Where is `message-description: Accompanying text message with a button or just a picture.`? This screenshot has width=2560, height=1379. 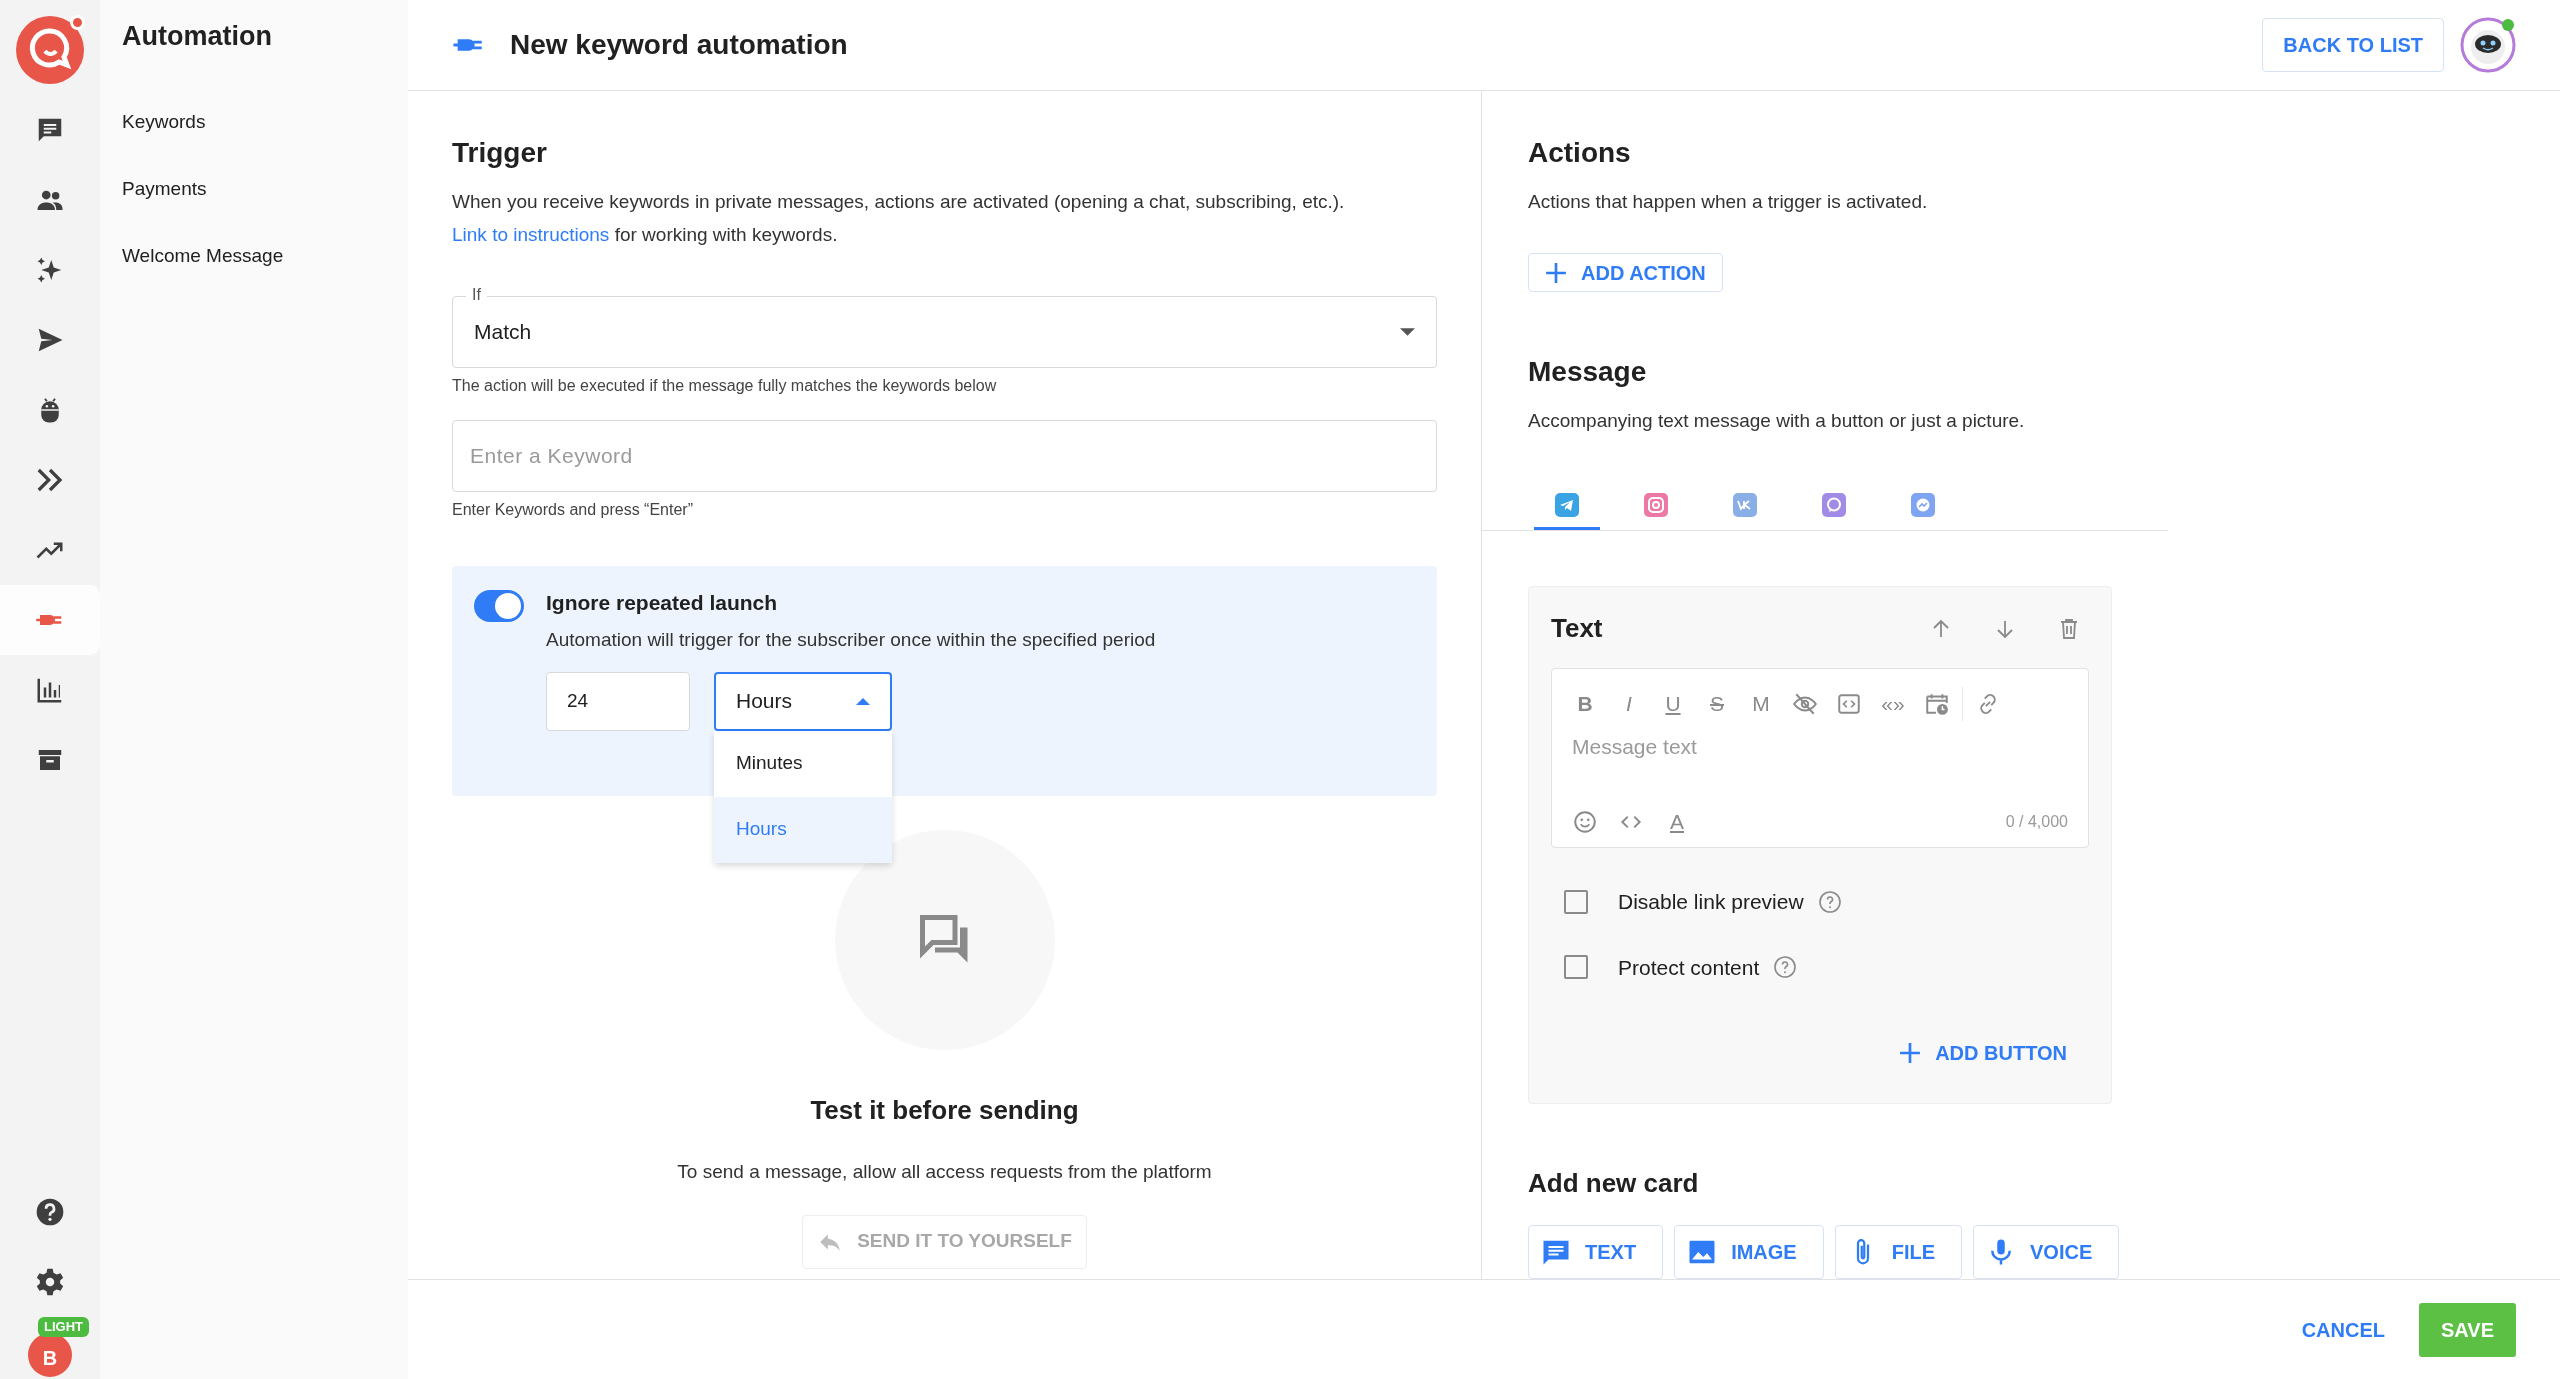 message-description: Accompanying text message with a button or just a picture. is located at coordinates (1777, 421).